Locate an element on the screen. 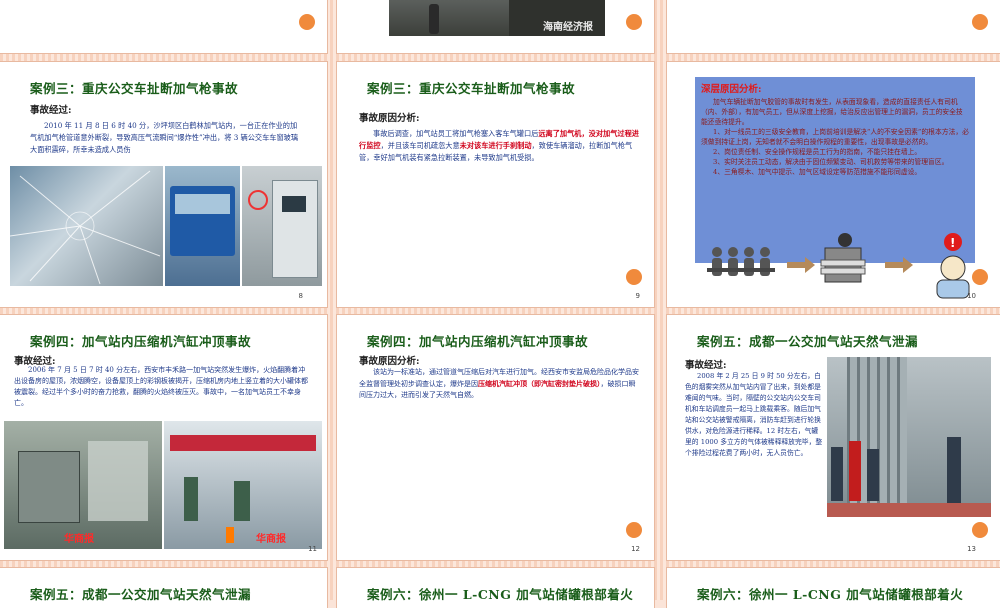  body-text: ，并且该车司机疏忽大意 is located at coordinates (420, 145).